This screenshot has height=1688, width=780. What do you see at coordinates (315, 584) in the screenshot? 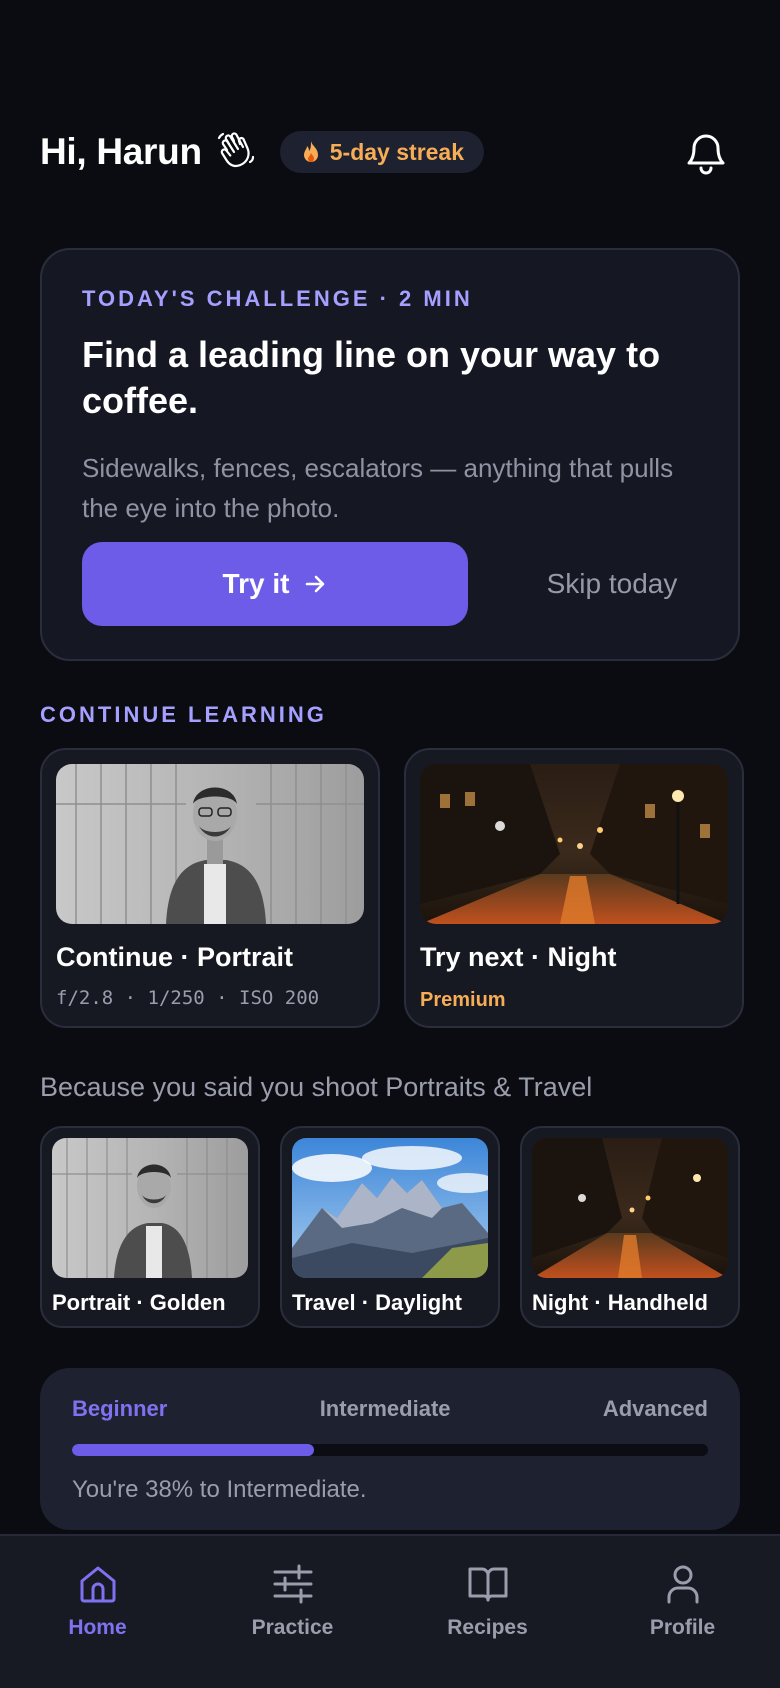
I see `arrow-right-icon` at bounding box center [315, 584].